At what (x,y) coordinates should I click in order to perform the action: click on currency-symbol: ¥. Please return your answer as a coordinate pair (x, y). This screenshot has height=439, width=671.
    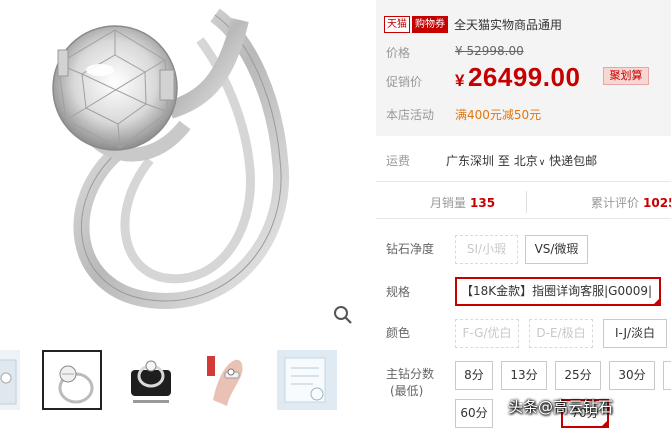
    Looking at the image, I should click on (460, 80).